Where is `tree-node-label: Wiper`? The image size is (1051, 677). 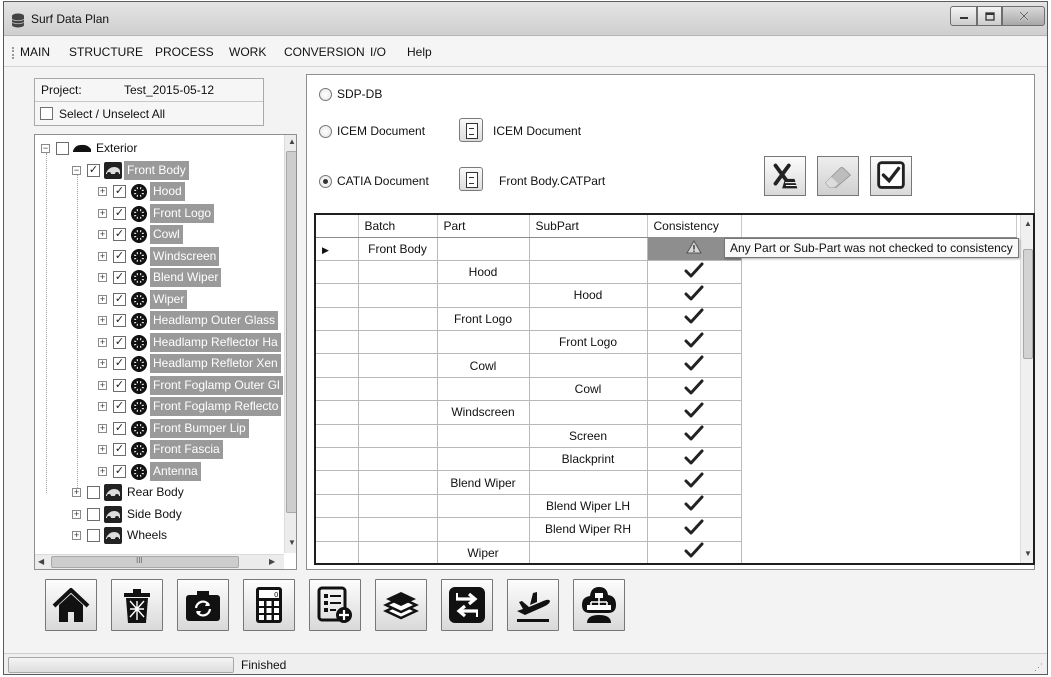 tree-node-label: Wiper is located at coordinates (169, 299).